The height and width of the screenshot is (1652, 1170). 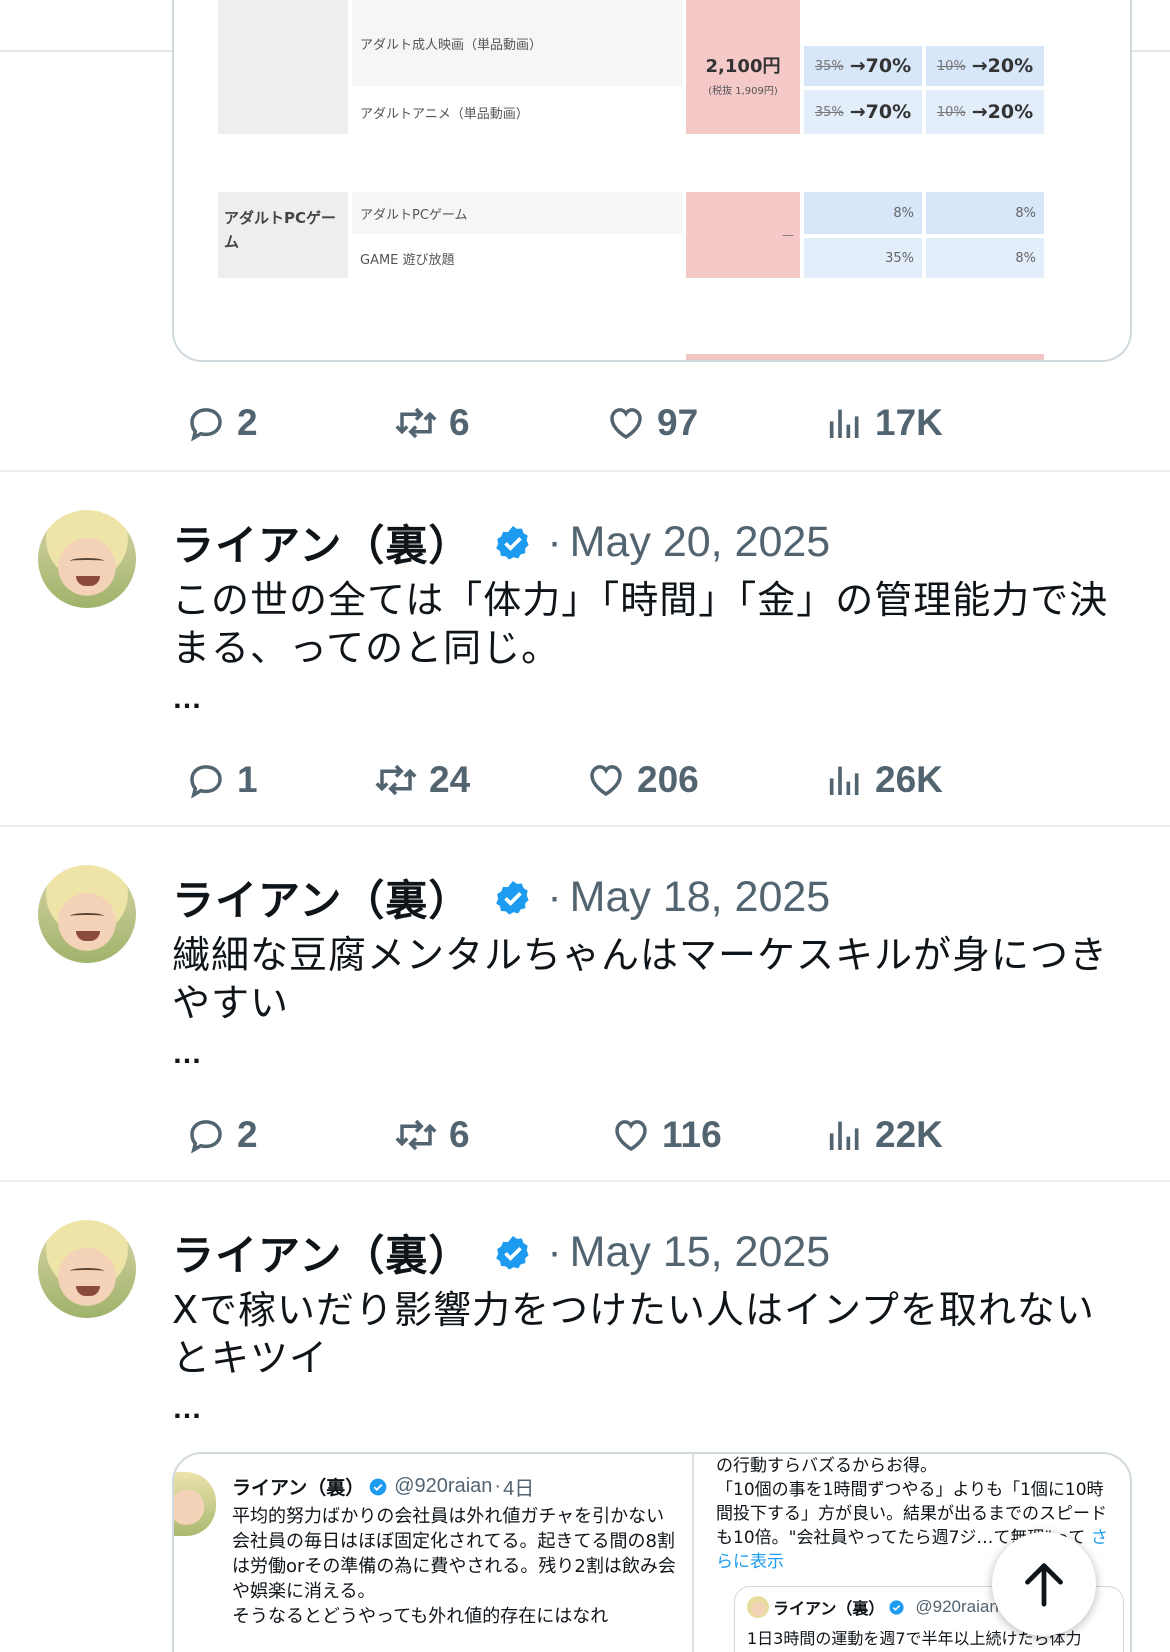 What do you see at coordinates (693, 1553) in the screenshot?
I see `quote-divider` at bounding box center [693, 1553].